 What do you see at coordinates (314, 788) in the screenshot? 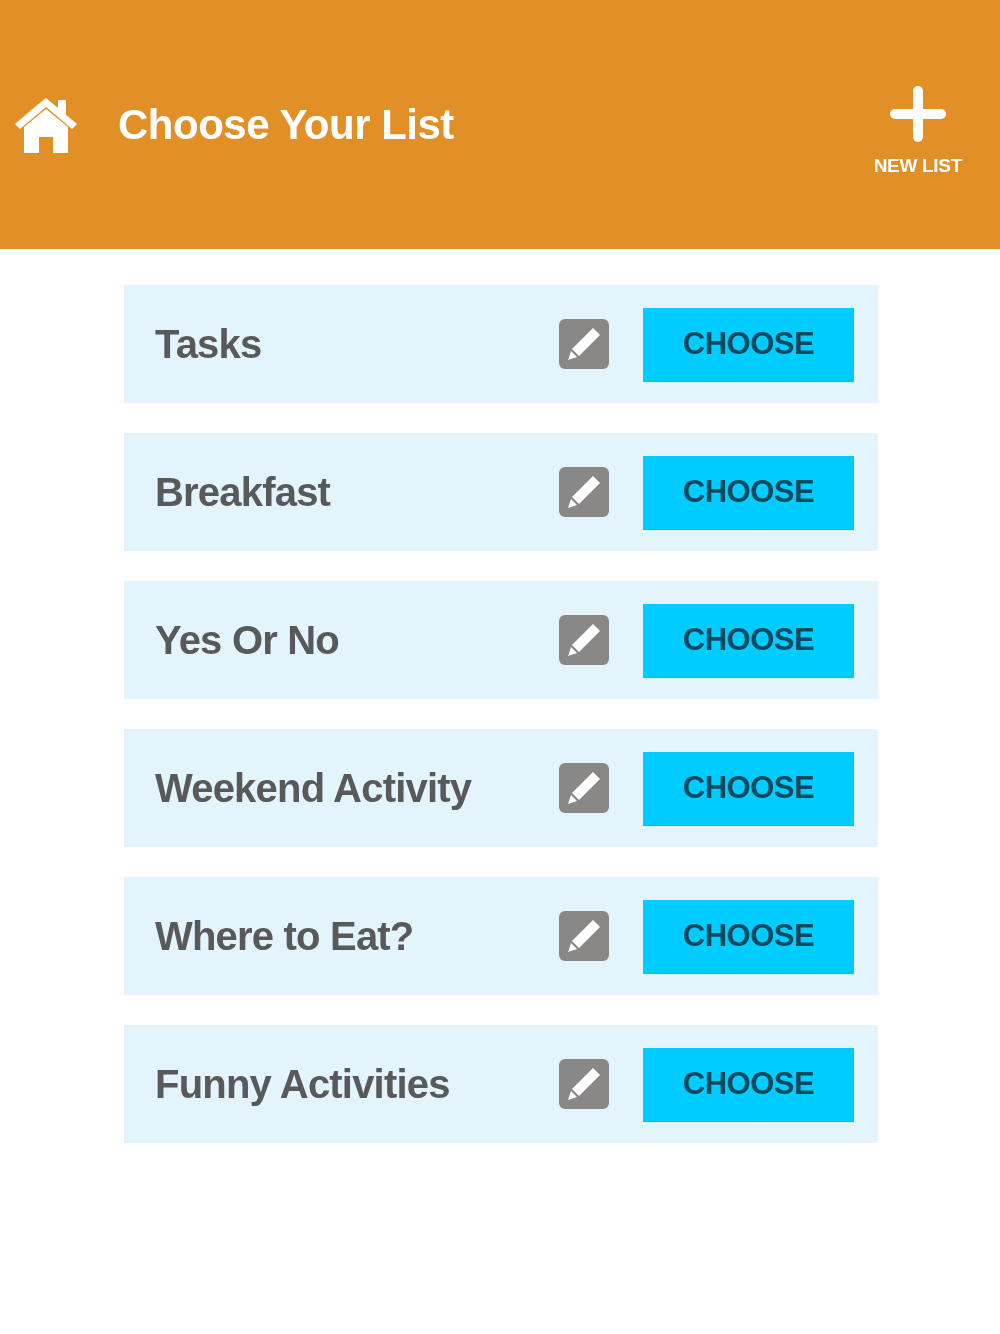
I see `list-name: Weekend Activity` at bounding box center [314, 788].